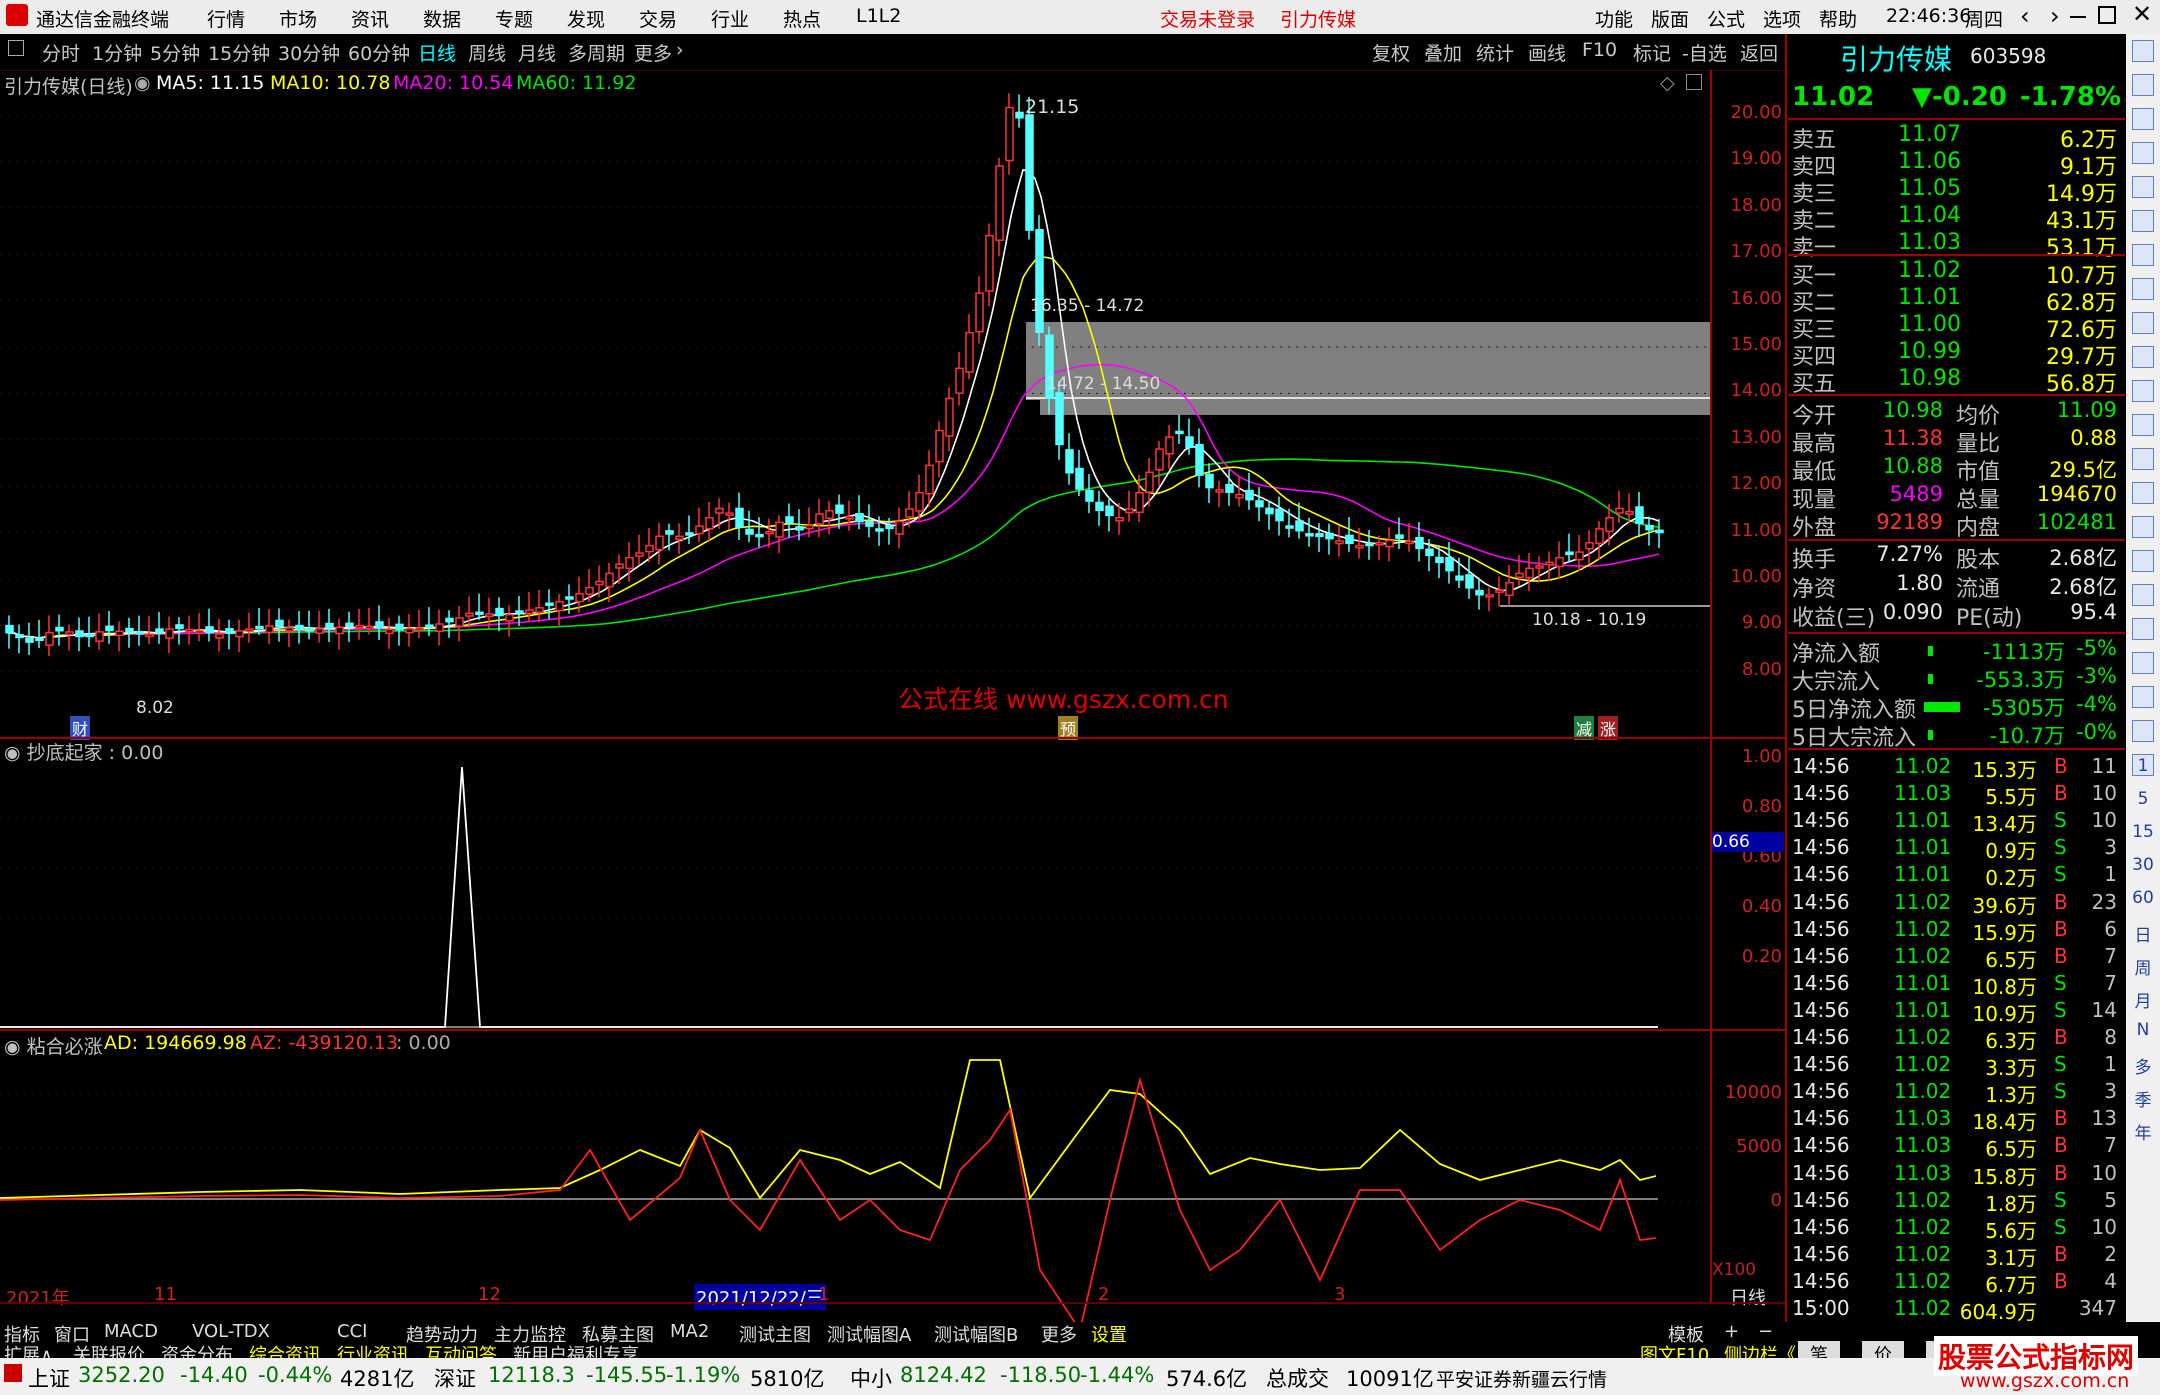 The width and height of the screenshot is (2160, 1395). Describe the element at coordinates (1207, 18) in the screenshot. I see `login-status: 交易未登录` at that location.